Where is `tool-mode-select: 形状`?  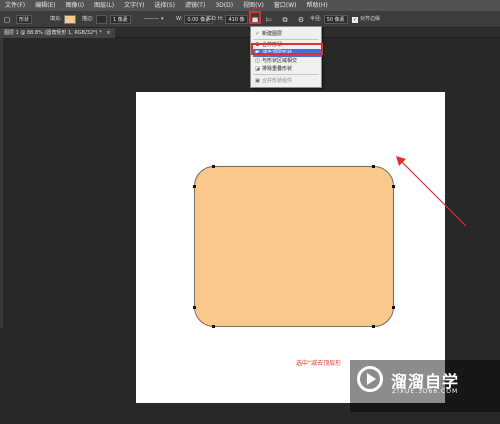 tool-mode-select: 形状 is located at coordinates (24, 19).